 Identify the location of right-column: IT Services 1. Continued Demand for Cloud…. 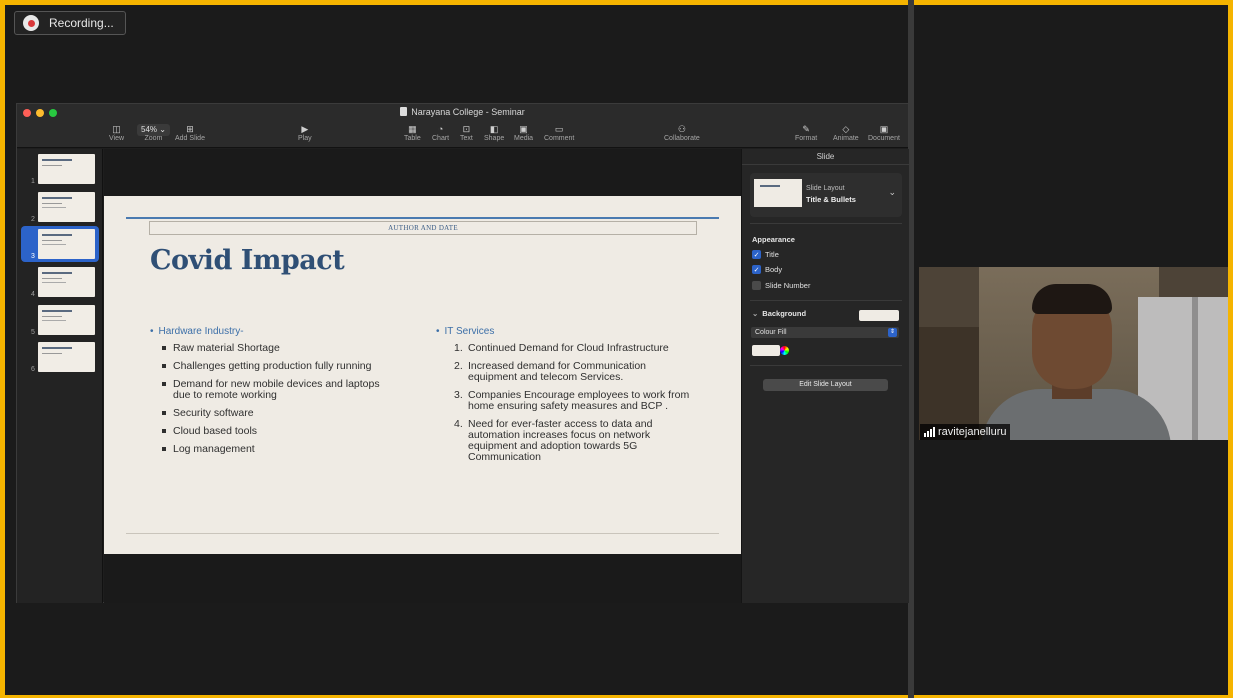
(566, 398).